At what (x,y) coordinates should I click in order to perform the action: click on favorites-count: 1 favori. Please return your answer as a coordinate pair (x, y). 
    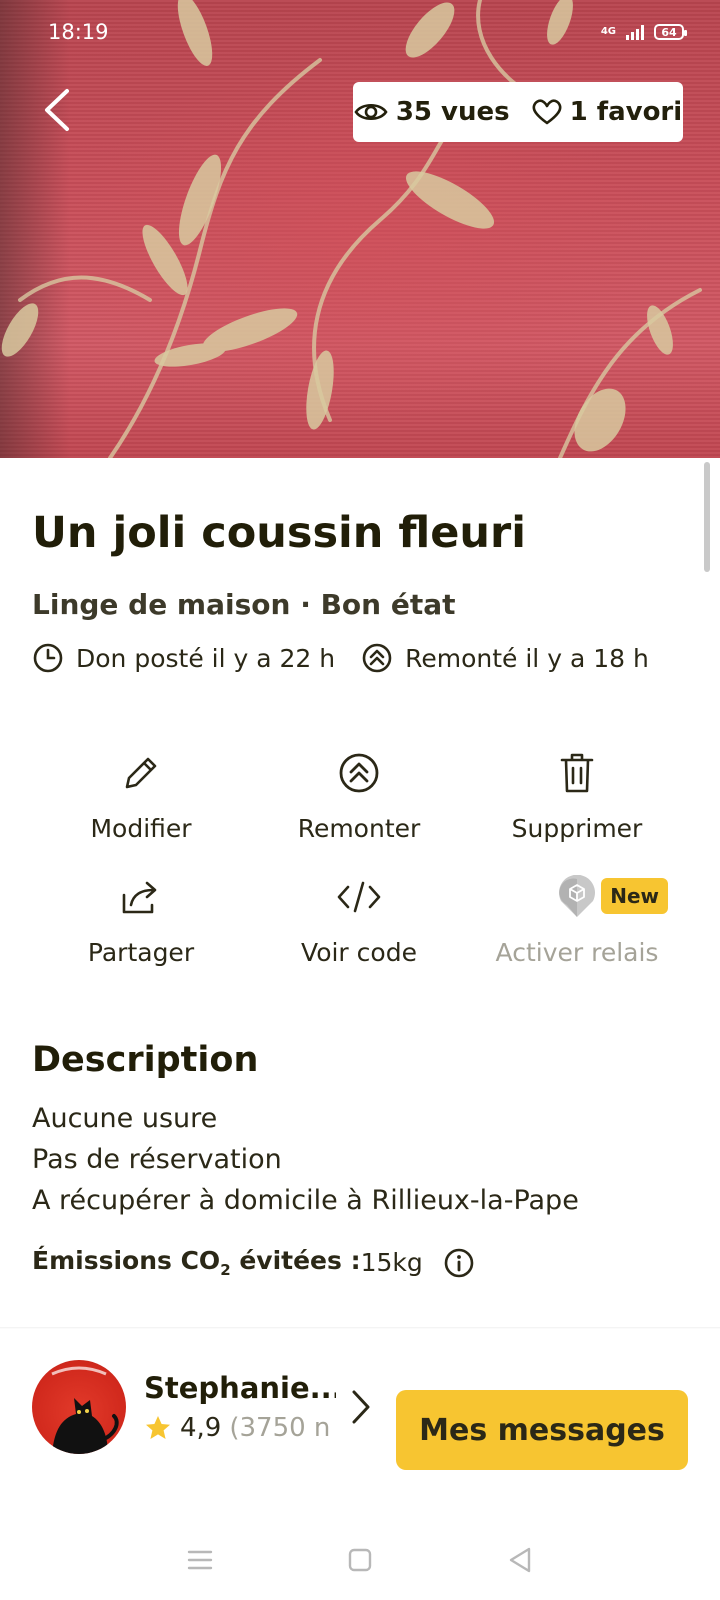
    Looking at the image, I should click on (626, 112).